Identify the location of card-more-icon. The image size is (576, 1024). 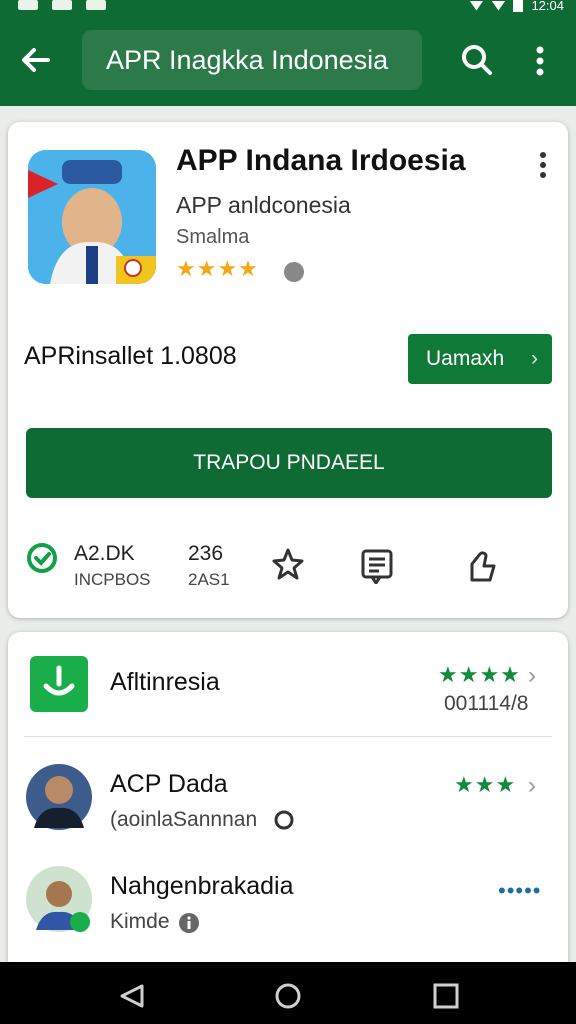
(543, 165).